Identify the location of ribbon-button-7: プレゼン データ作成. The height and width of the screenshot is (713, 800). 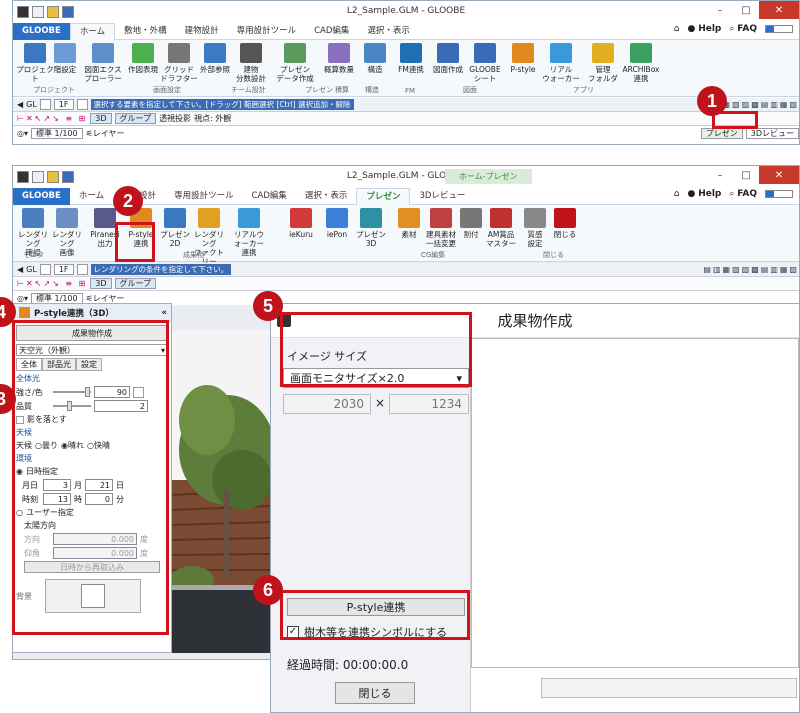
(295, 63).